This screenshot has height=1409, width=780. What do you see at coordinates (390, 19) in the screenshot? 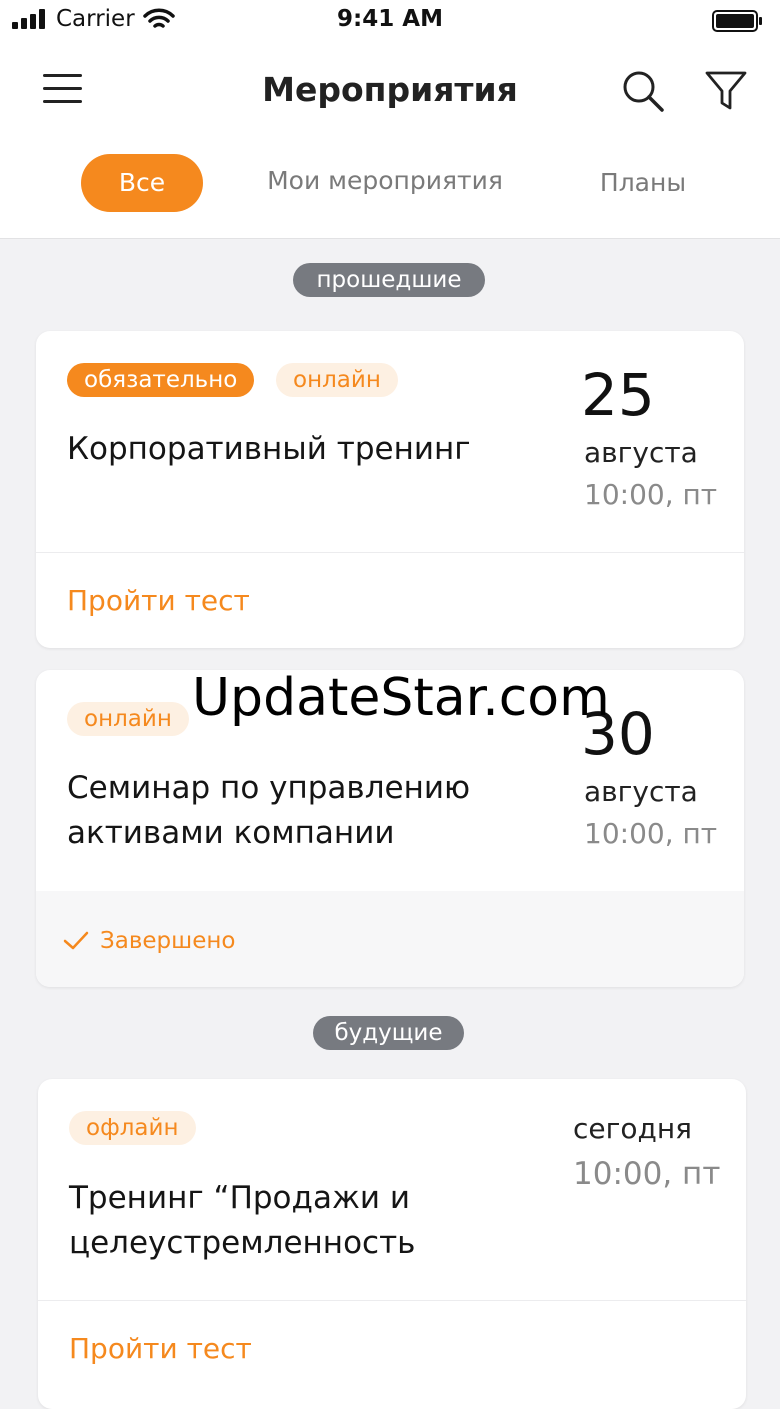
I see `status-time: 9:41 AM` at bounding box center [390, 19].